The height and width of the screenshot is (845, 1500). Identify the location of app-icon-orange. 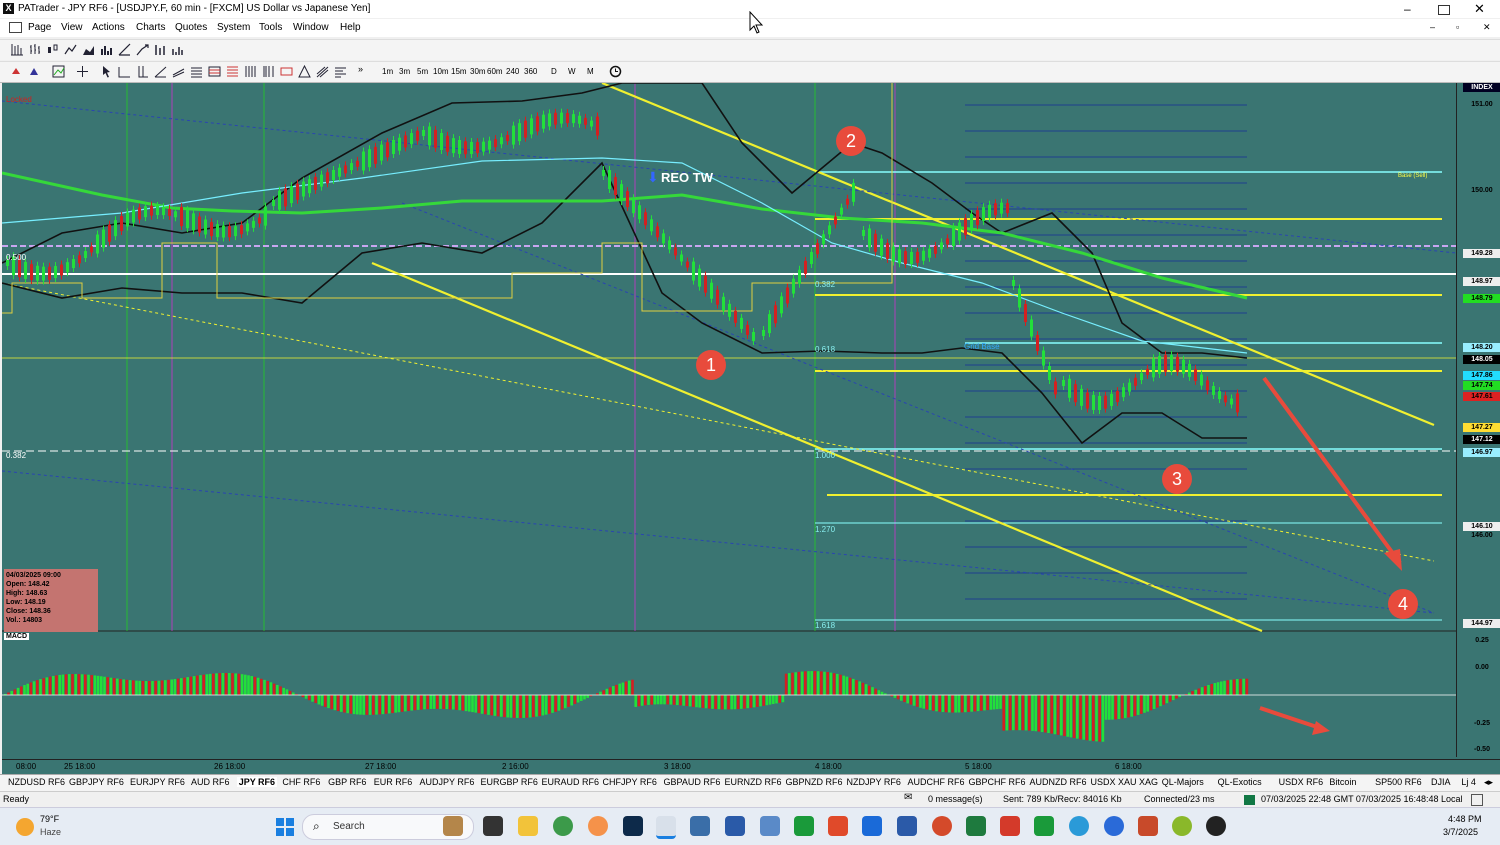
(598, 826).